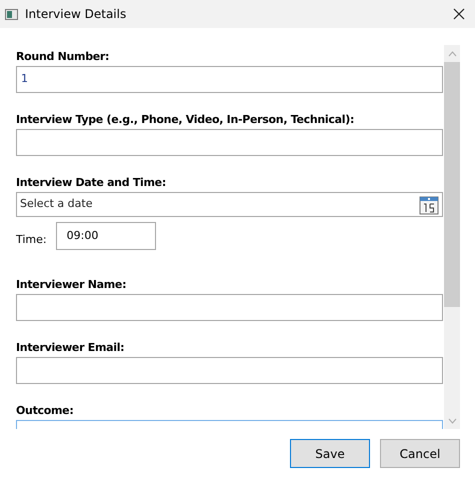 This screenshot has height=485, width=475. What do you see at coordinates (452, 421) in the screenshot?
I see `scroll-down-icon` at bounding box center [452, 421].